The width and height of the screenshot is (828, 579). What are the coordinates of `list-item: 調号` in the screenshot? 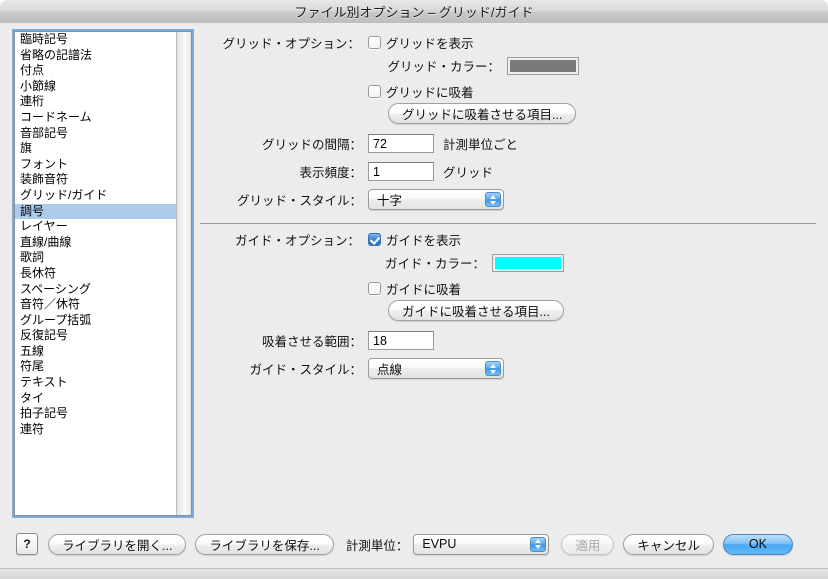 It's located at (95, 211).